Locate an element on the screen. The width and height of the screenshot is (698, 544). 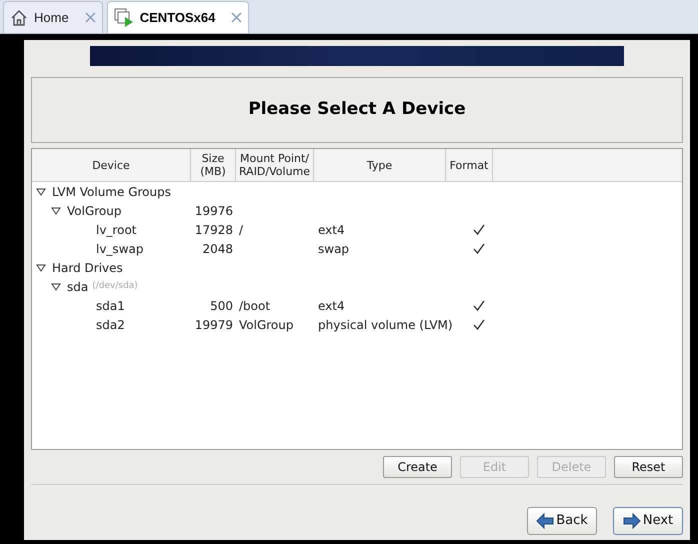
tab: Home is located at coordinates (53, 17).